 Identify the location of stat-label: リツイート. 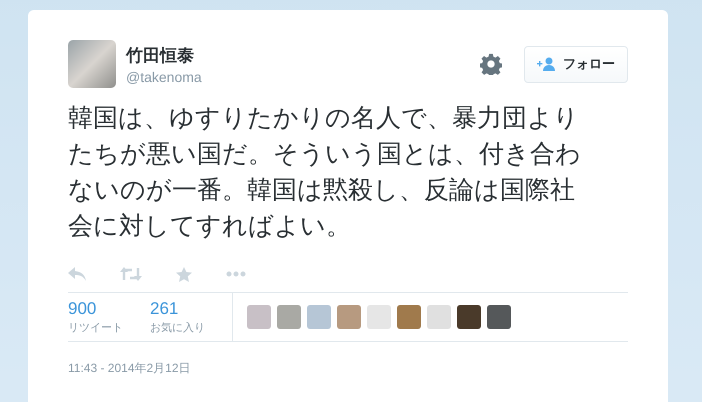
(96, 328).